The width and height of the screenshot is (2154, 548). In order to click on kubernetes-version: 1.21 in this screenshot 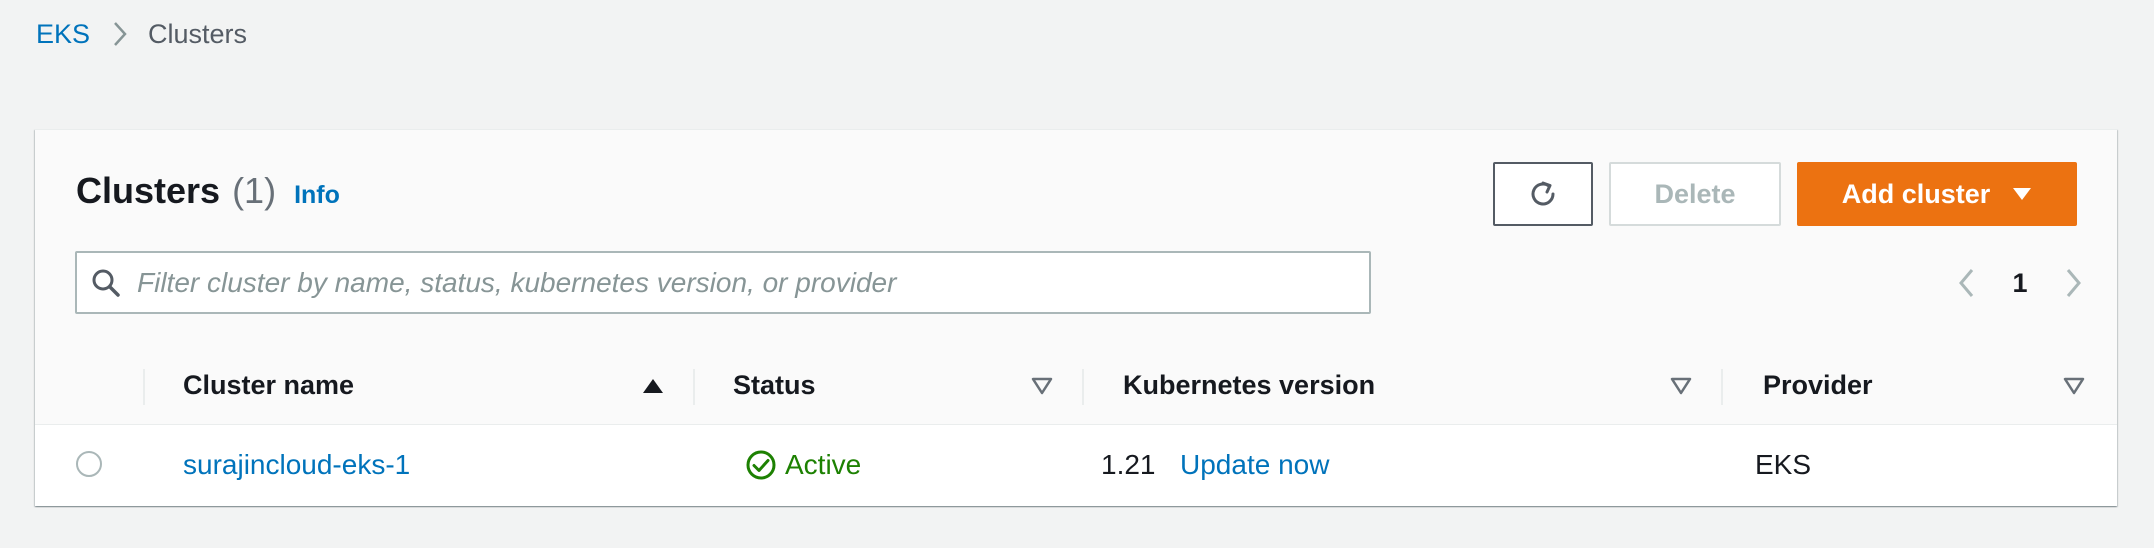, I will do `click(1128, 464)`.